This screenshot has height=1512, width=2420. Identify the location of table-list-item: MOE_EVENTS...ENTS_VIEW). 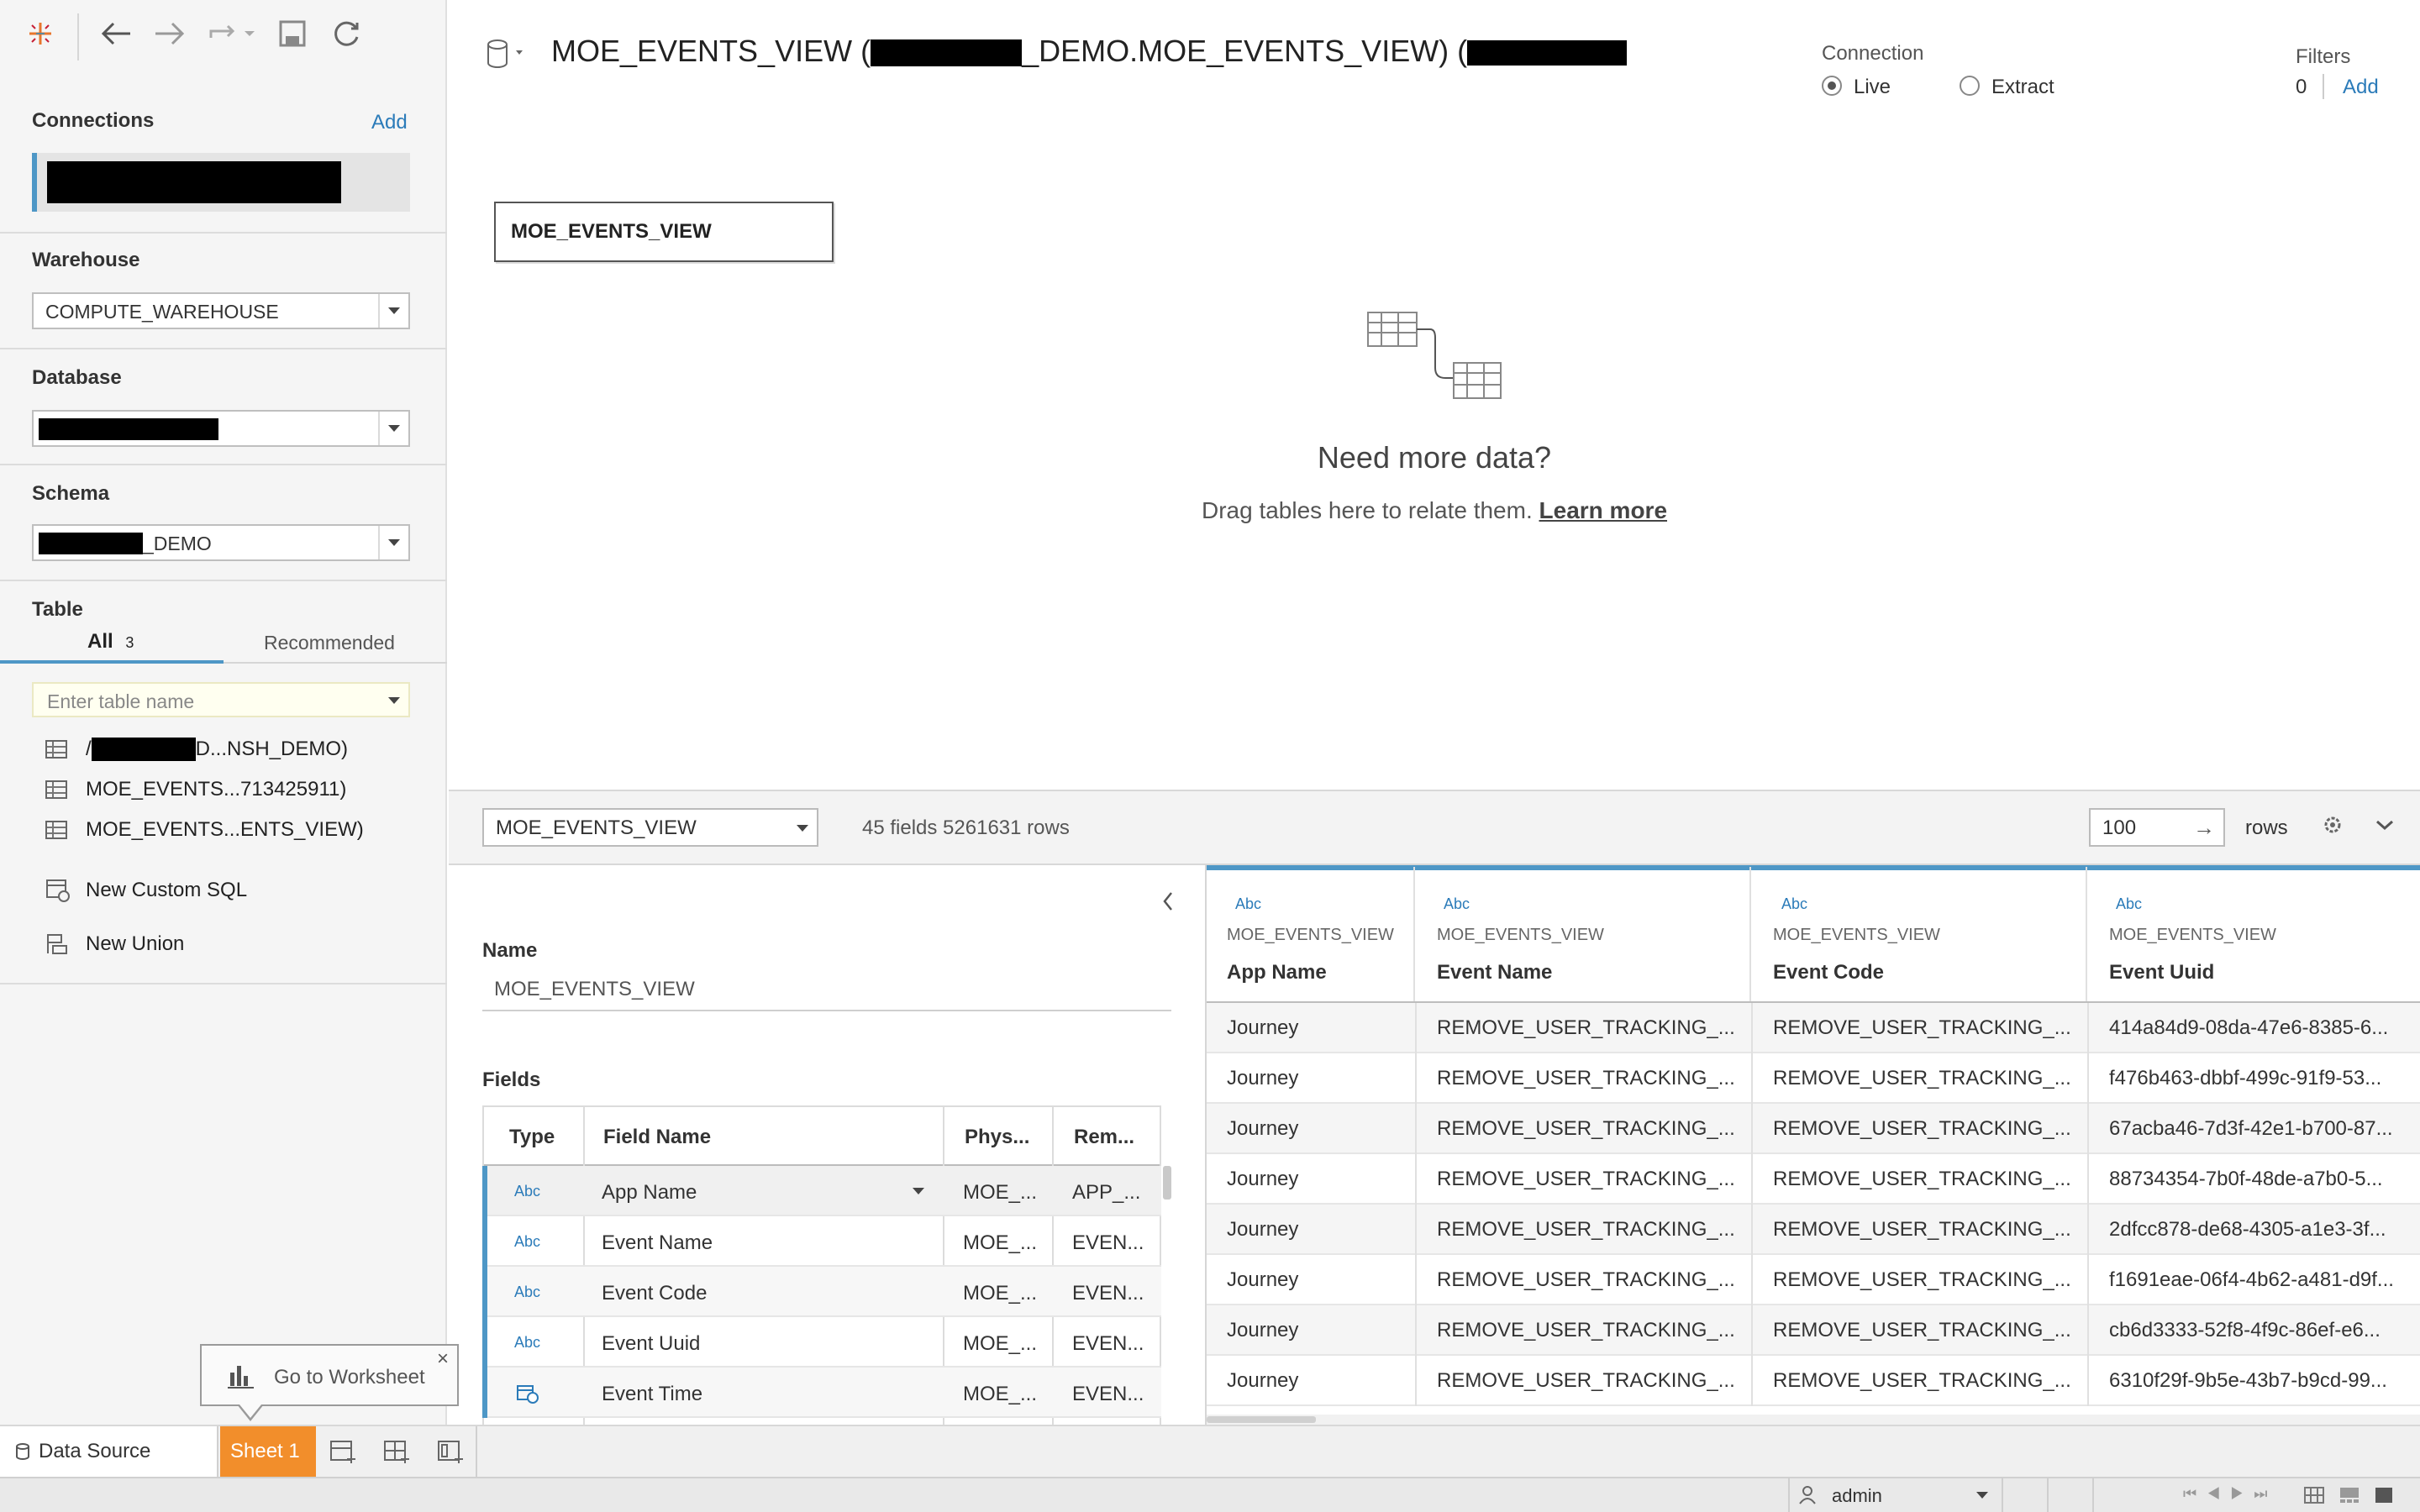
(204, 830).